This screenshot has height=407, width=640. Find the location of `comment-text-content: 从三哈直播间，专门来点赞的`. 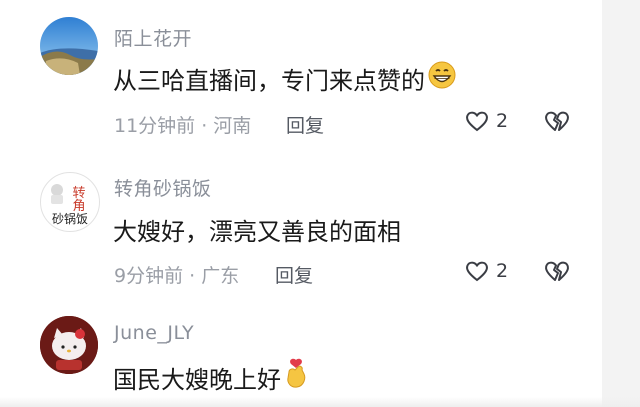

comment-text-content: 从三哈直播间，专门来点赞的 is located at coordinates (269, 80).